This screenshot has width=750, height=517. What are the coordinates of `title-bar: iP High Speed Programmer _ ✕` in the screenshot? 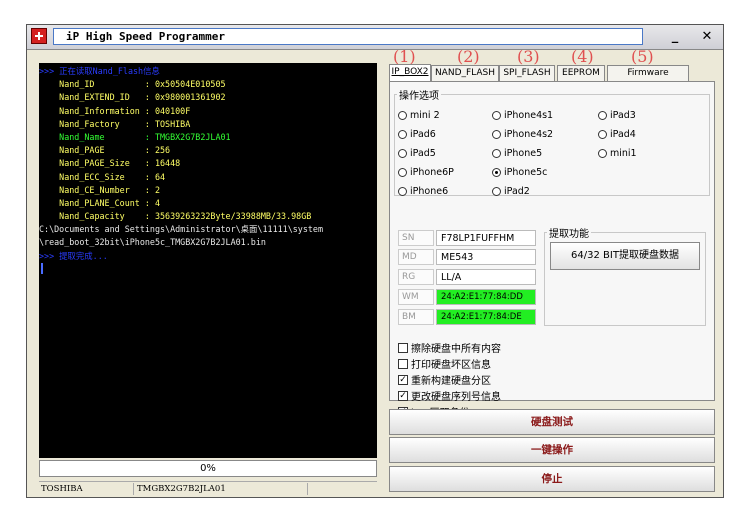 It's located at (375, 37).